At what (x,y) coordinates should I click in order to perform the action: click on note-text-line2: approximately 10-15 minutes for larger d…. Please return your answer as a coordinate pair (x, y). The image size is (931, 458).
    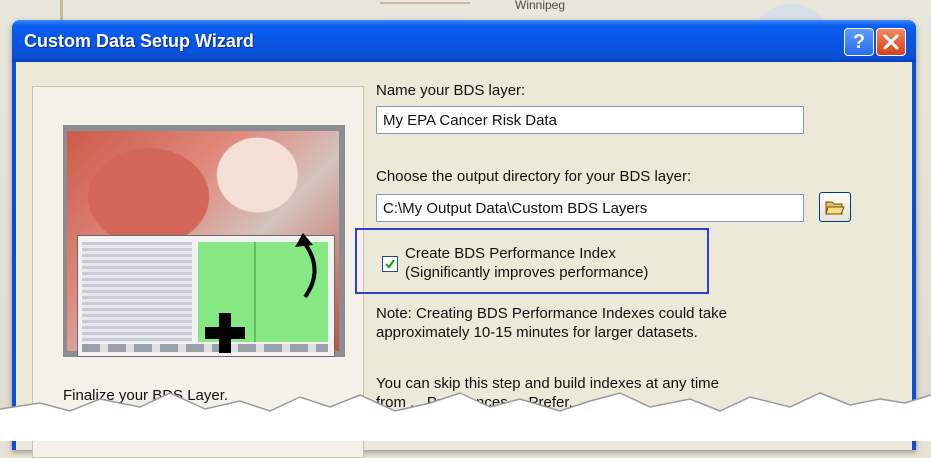
    Looking at the image, I should click on (537, 332).